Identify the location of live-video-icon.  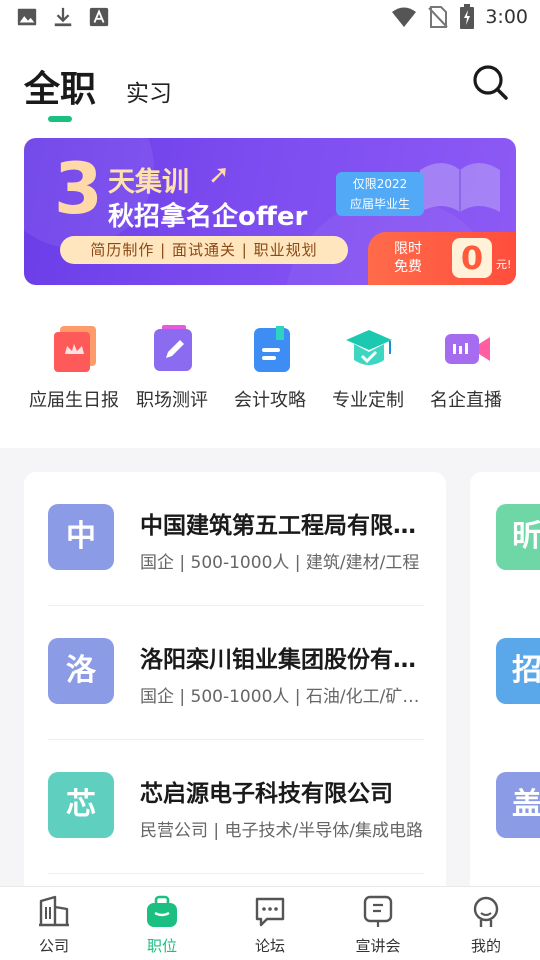
(467, 349).